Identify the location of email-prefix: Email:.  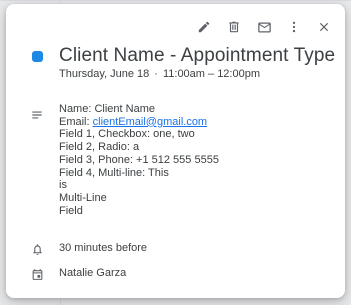
(76, 121).